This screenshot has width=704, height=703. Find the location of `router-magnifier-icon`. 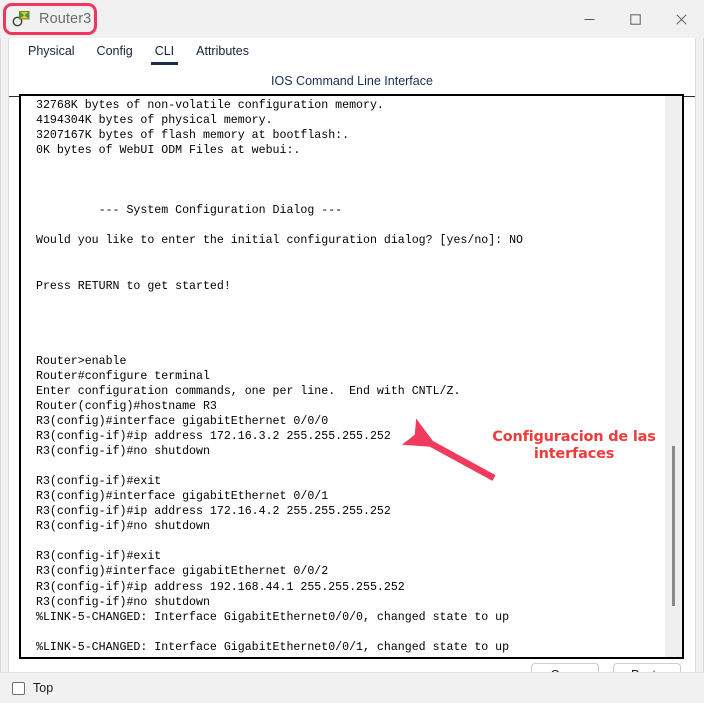

router-magnifier-icon is located at coordinates (21, 19).